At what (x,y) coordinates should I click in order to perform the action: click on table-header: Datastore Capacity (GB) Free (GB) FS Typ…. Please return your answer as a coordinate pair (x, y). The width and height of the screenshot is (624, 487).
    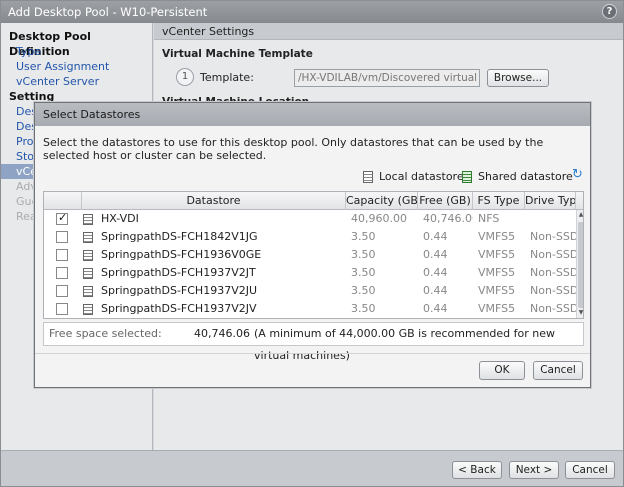
    Looking at the image, I should click on (313, 201).